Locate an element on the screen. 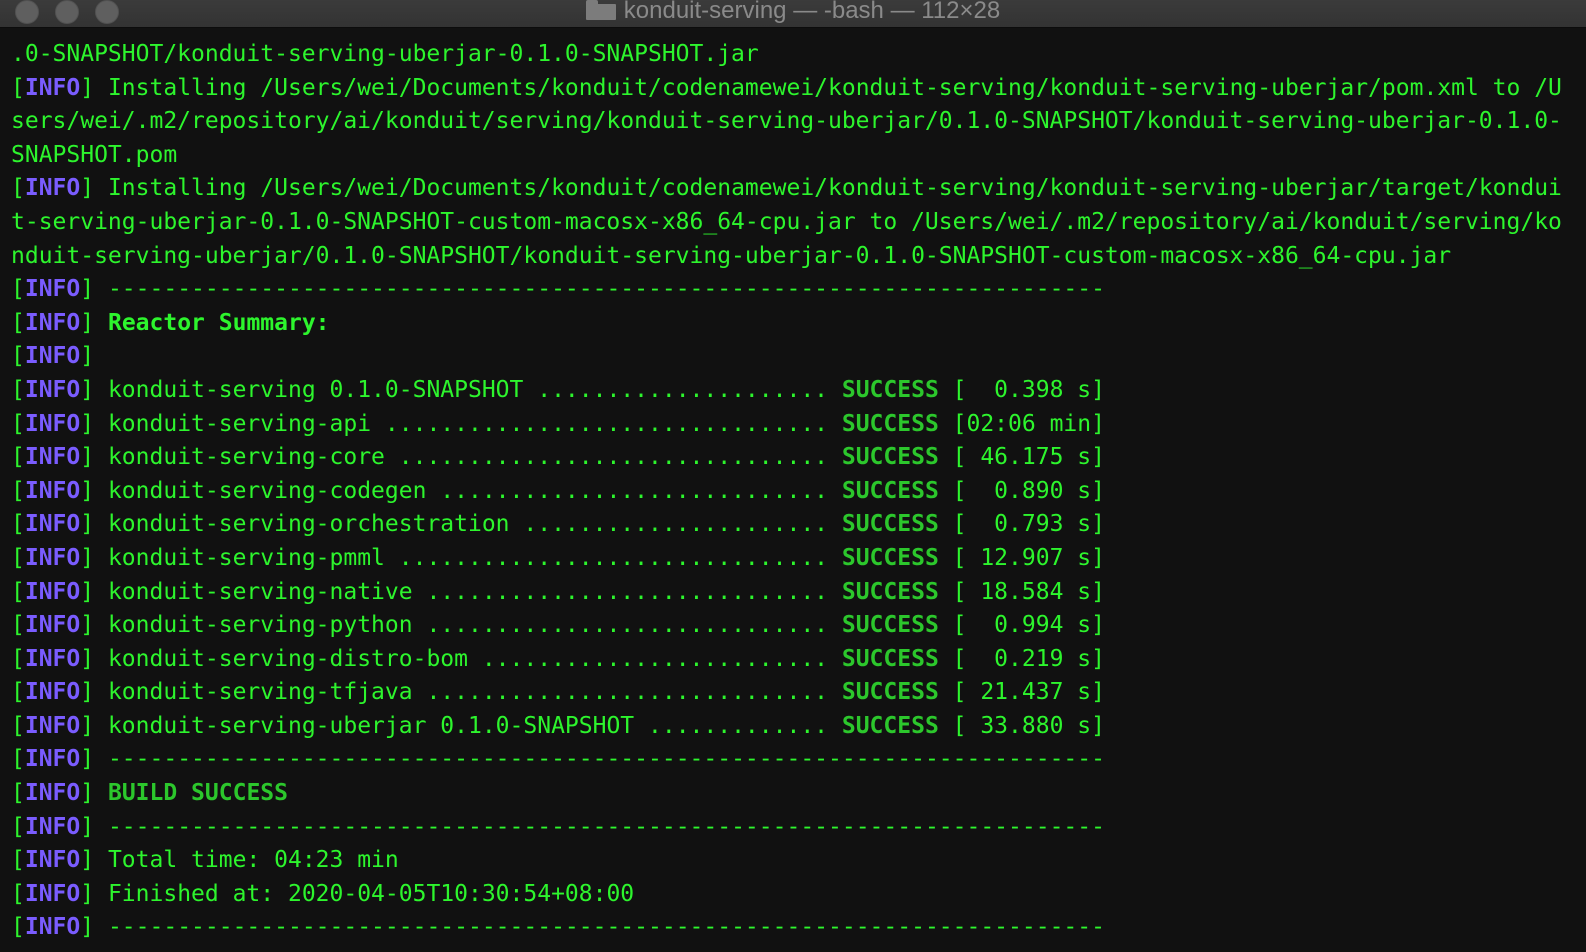 The image size is (1586, 952). summary-time: [ 12.907 s] is located at coordinates (1021, 557).